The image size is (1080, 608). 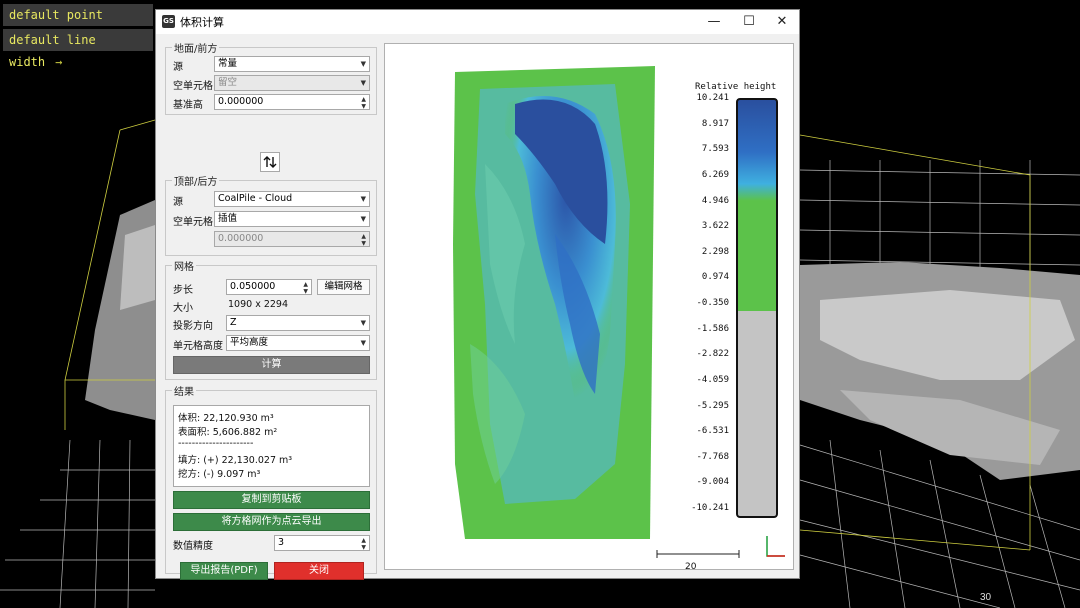 I want to click on ground-source-select: 常量 ▼, so click(x=292, y=64).